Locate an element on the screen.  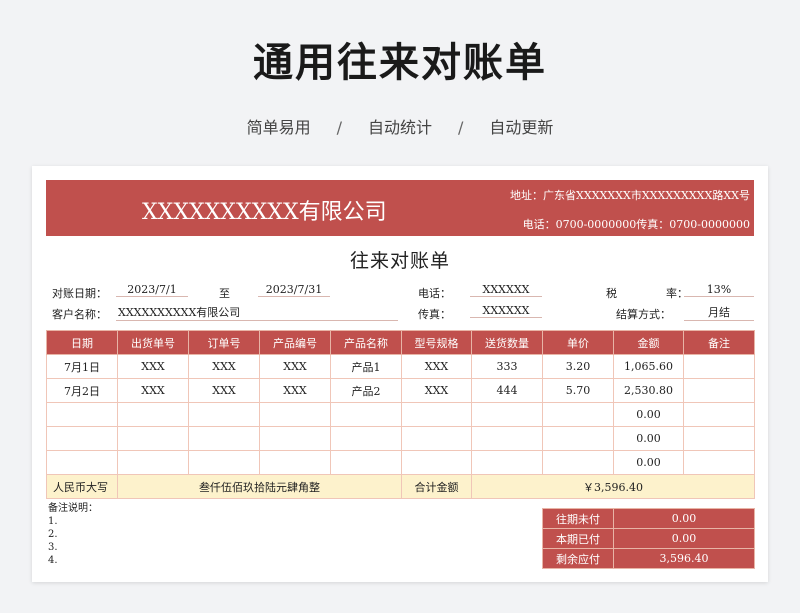
summary-row-prior-unpaid: 往期未付 0.00 is located at coordinates (648, 518).